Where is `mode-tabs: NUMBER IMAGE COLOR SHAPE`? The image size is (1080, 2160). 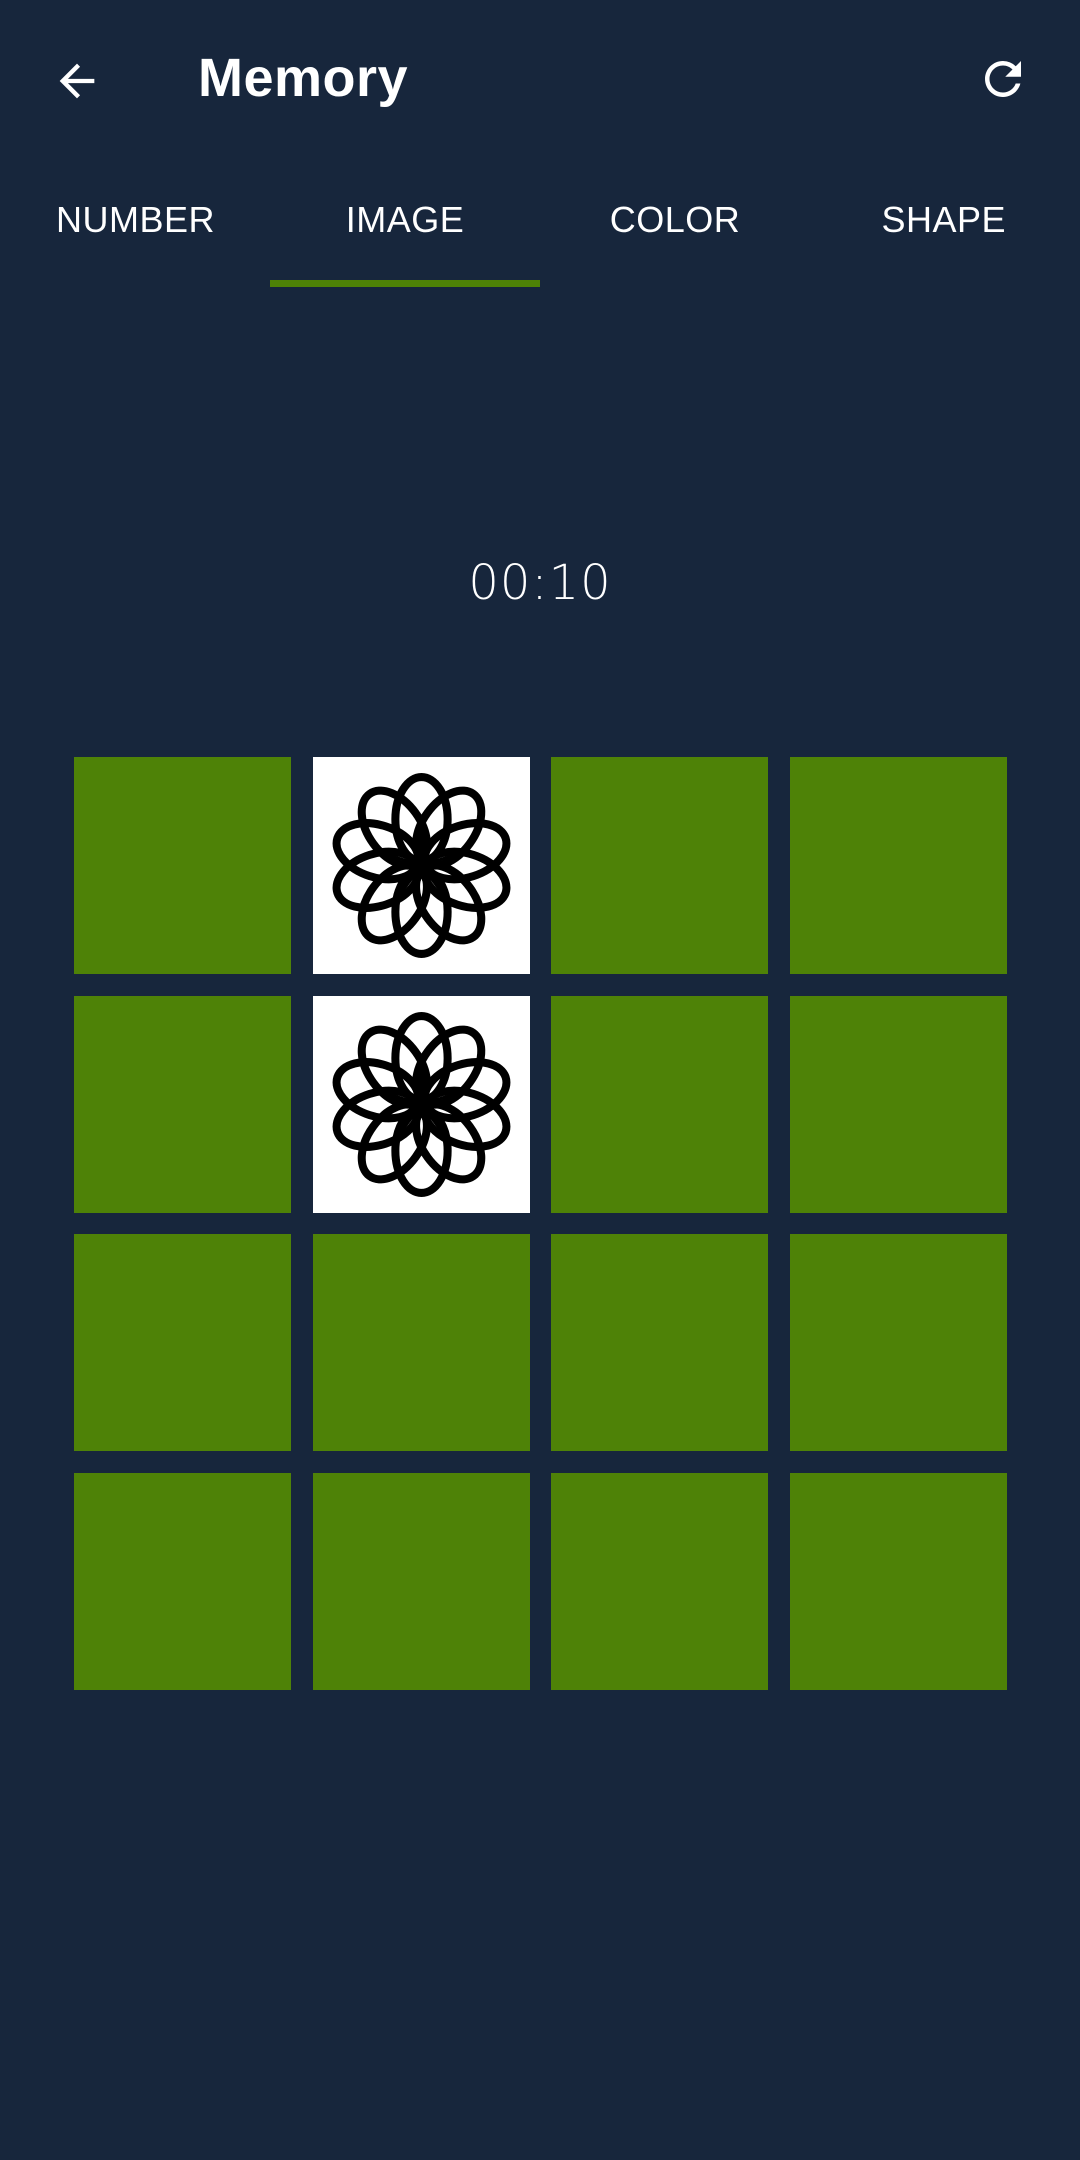 mode-tabs: NUMBER IMAGE COLOR SHAPE is located at coordinates (540, 231).